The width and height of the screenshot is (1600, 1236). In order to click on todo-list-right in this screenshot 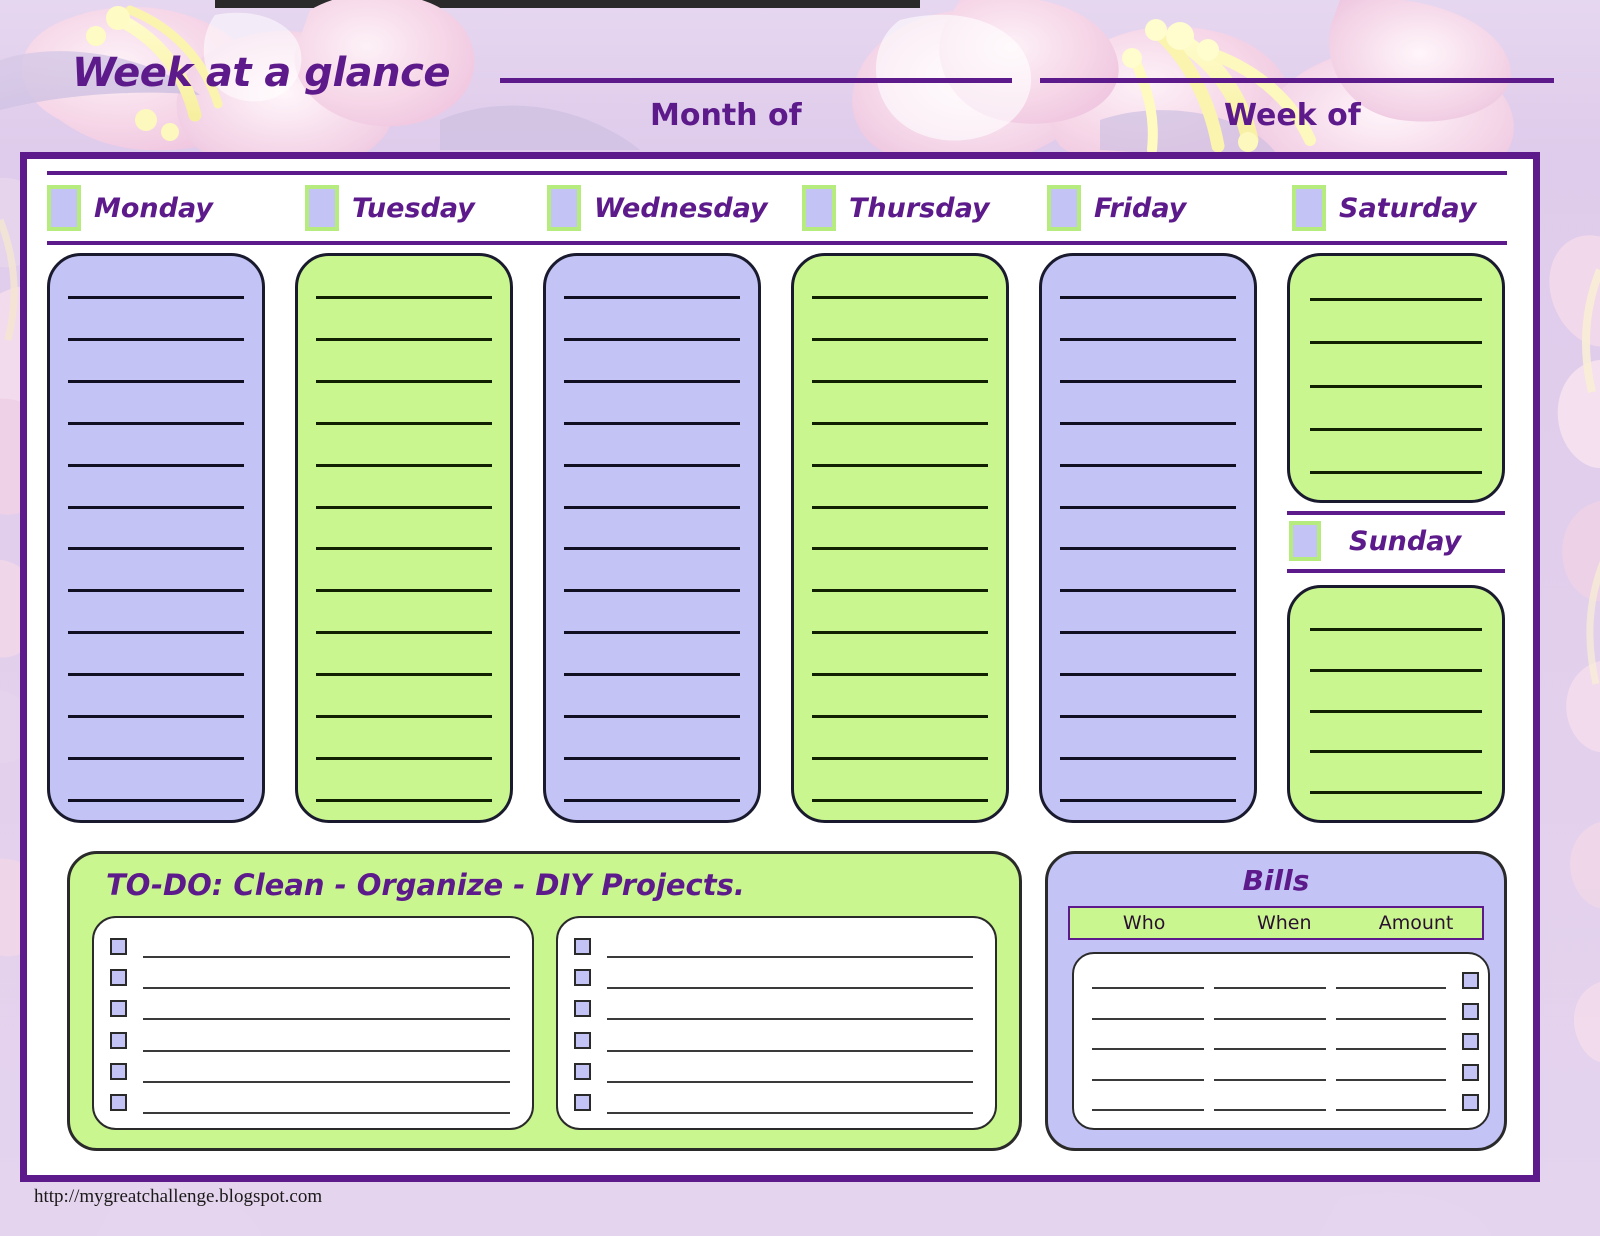, I will do `click(776, 1023)`.